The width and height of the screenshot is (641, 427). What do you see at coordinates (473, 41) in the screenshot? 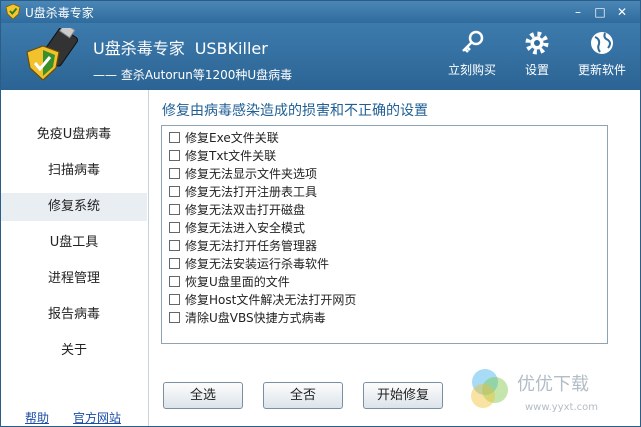
I see `key-icon` at bounding box center [473, 41].